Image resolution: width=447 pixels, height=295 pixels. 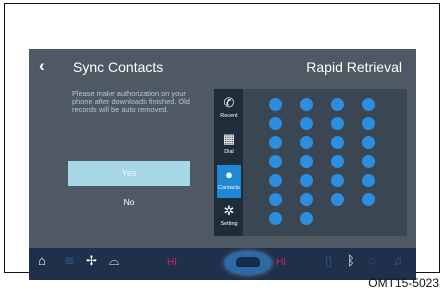 What do you see at coordinates (229, 152) in the screenshot?
I see `sidebar-item-label: Dial` at bounding box center [229, 152].